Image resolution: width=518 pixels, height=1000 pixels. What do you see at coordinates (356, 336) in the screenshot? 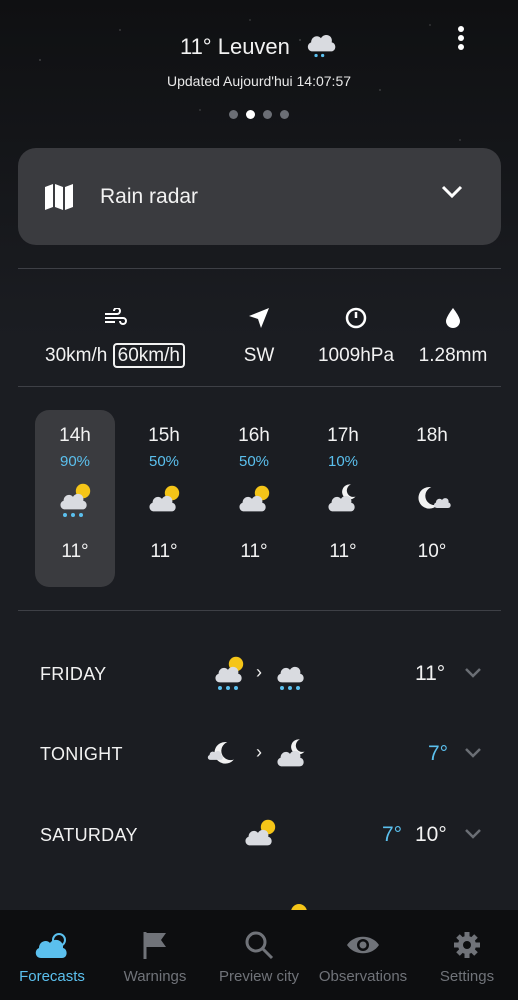
I see `pressure-stat: 1009hPa` at bounding box center [356, 336].